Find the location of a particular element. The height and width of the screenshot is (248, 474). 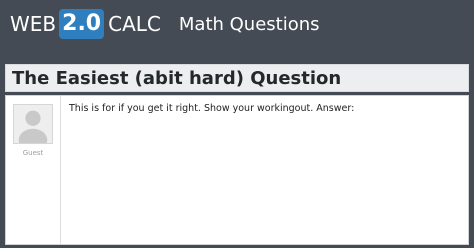

post-author: Guest is located at coordinates (33, 170).